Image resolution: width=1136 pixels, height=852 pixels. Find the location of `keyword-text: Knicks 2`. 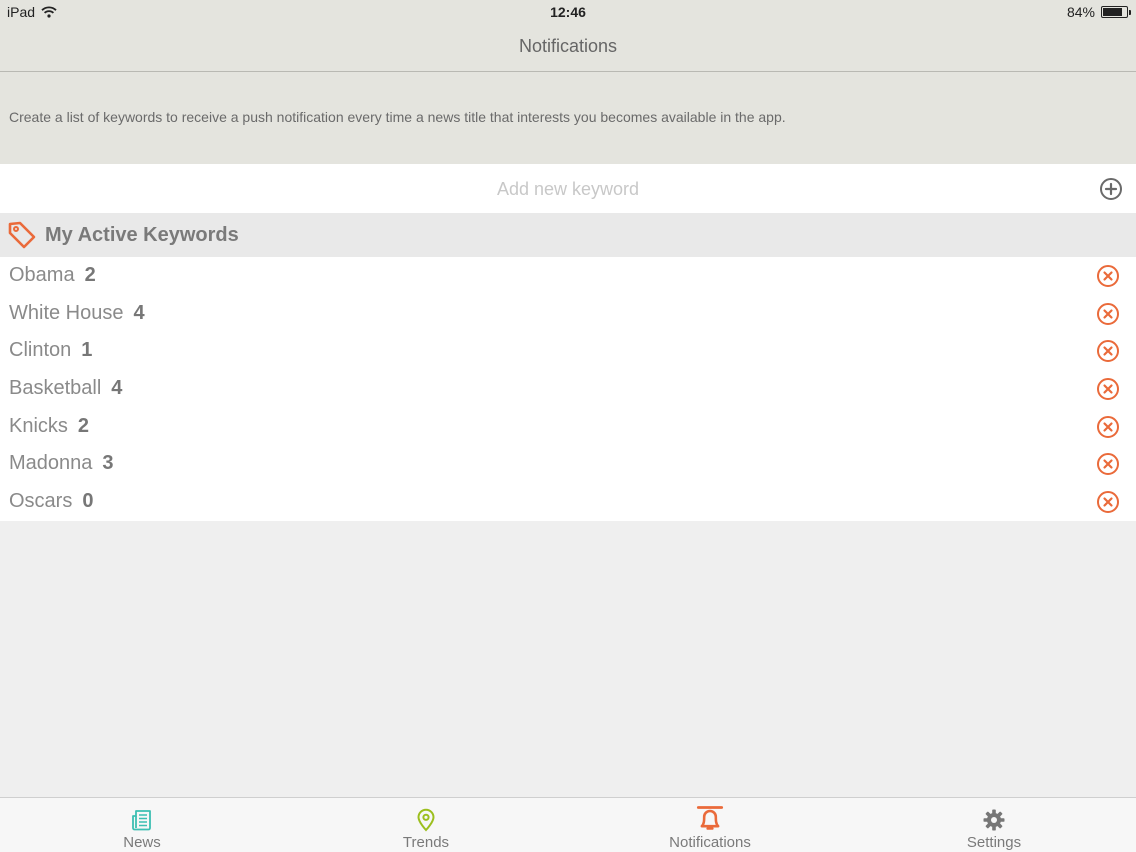

keyword-text: Knicks 2 is located at coordinates (49, 426).